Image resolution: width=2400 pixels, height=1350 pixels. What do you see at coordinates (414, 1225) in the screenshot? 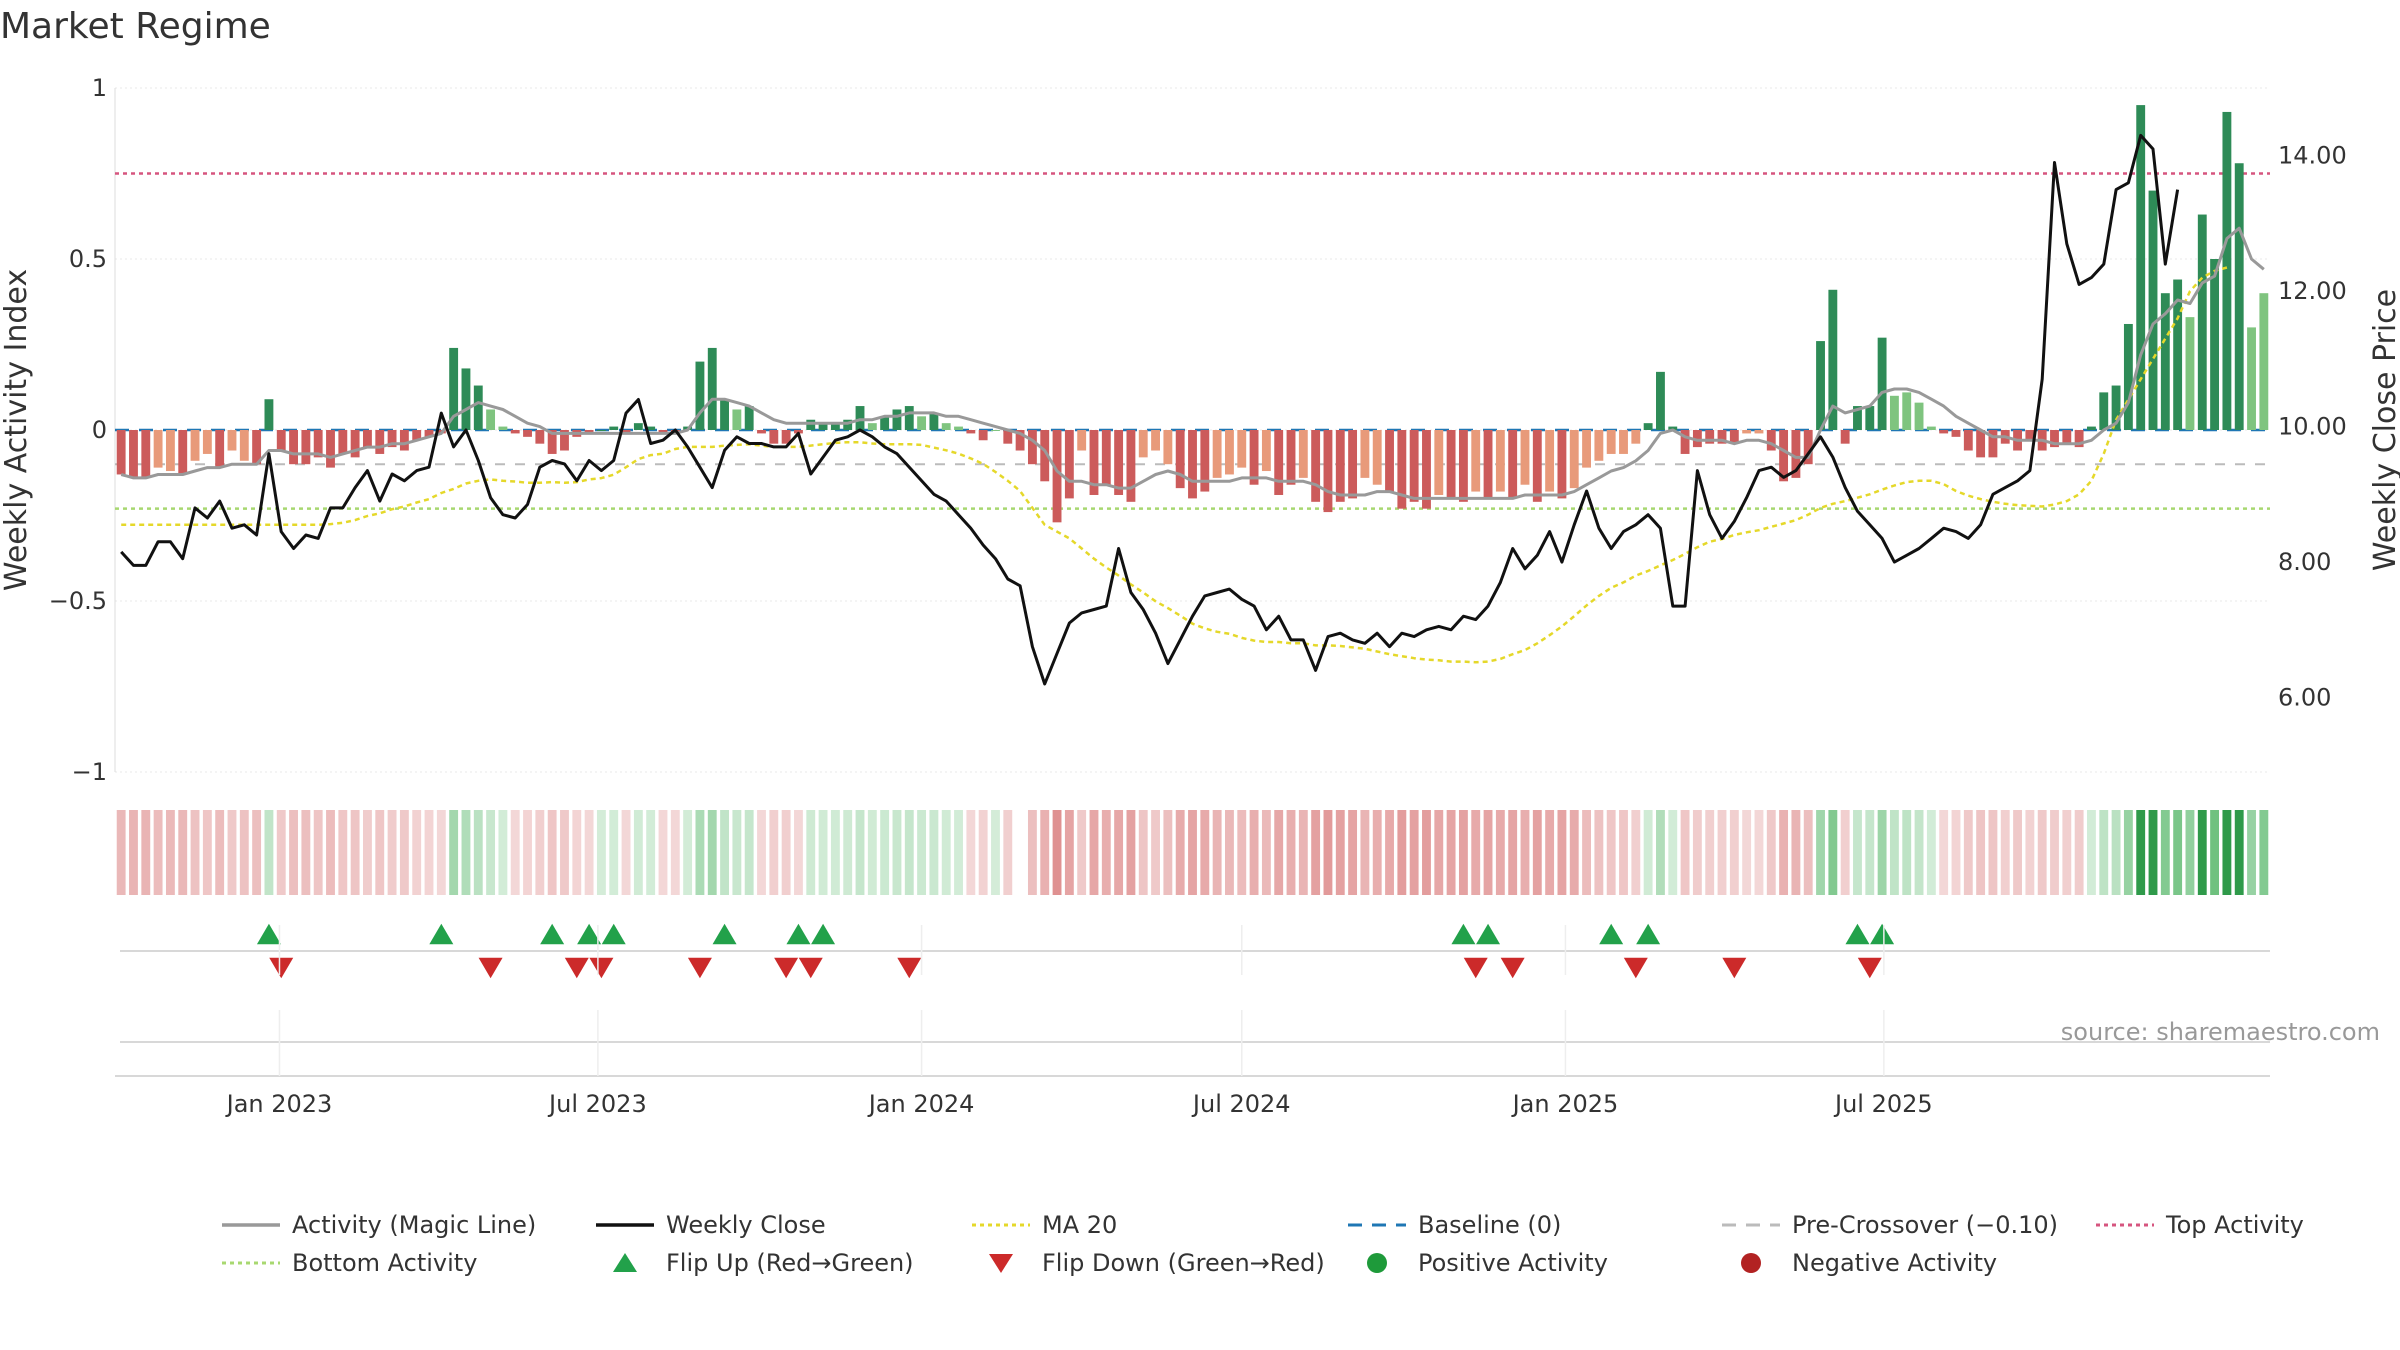
I see `legend-label: Activity (Magic Line)` at bounding box center [414, 1225].